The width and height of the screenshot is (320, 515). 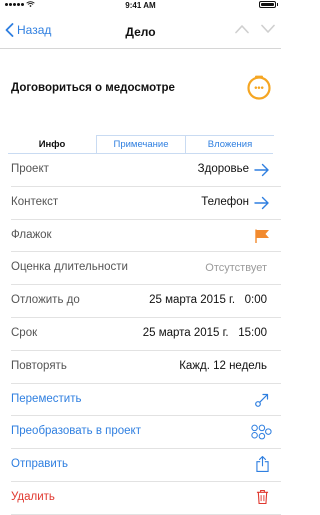 What do you see at coordinates (39, 365) in the screenshot?
I see `repeat-label: Повторять` at bounding box center [39, 365].